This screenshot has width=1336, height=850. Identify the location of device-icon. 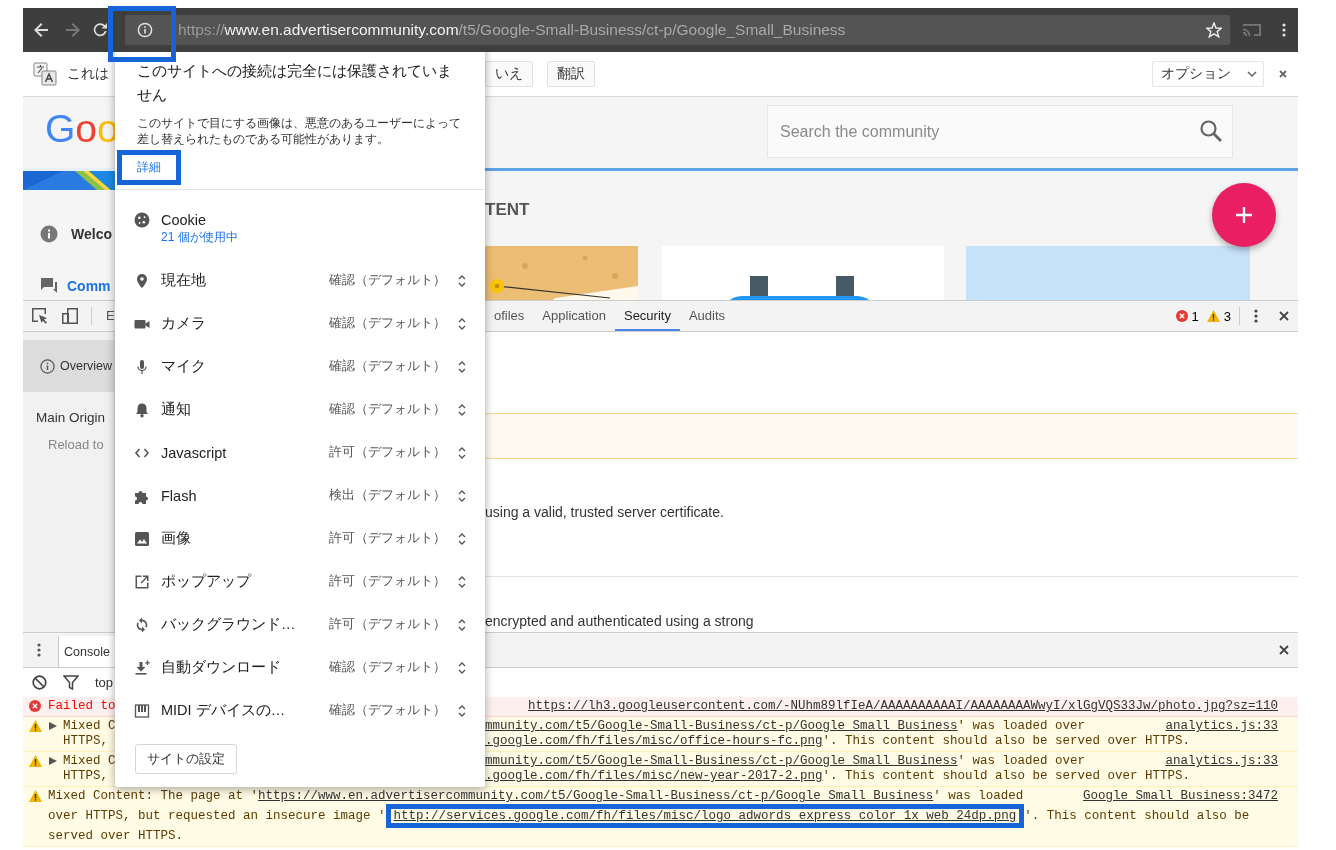
(70, 316).